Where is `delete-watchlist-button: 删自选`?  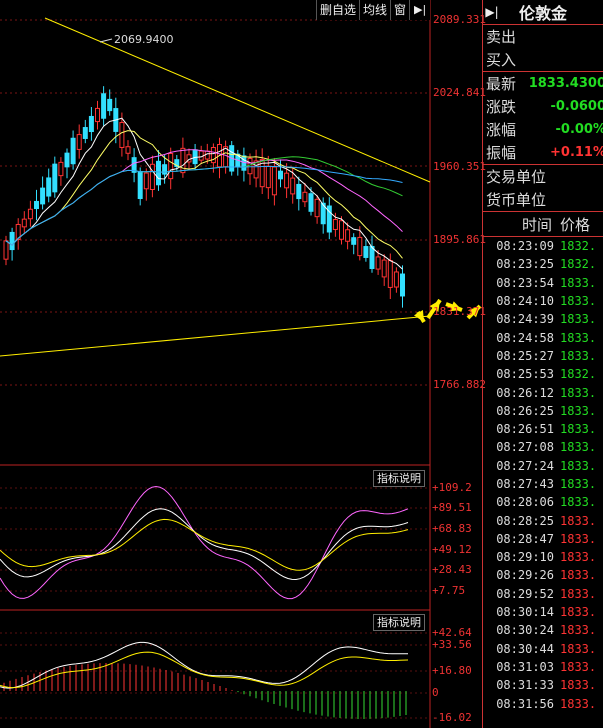
delete-watchlist-button: 删自选 is located at coordinates (337, 10).